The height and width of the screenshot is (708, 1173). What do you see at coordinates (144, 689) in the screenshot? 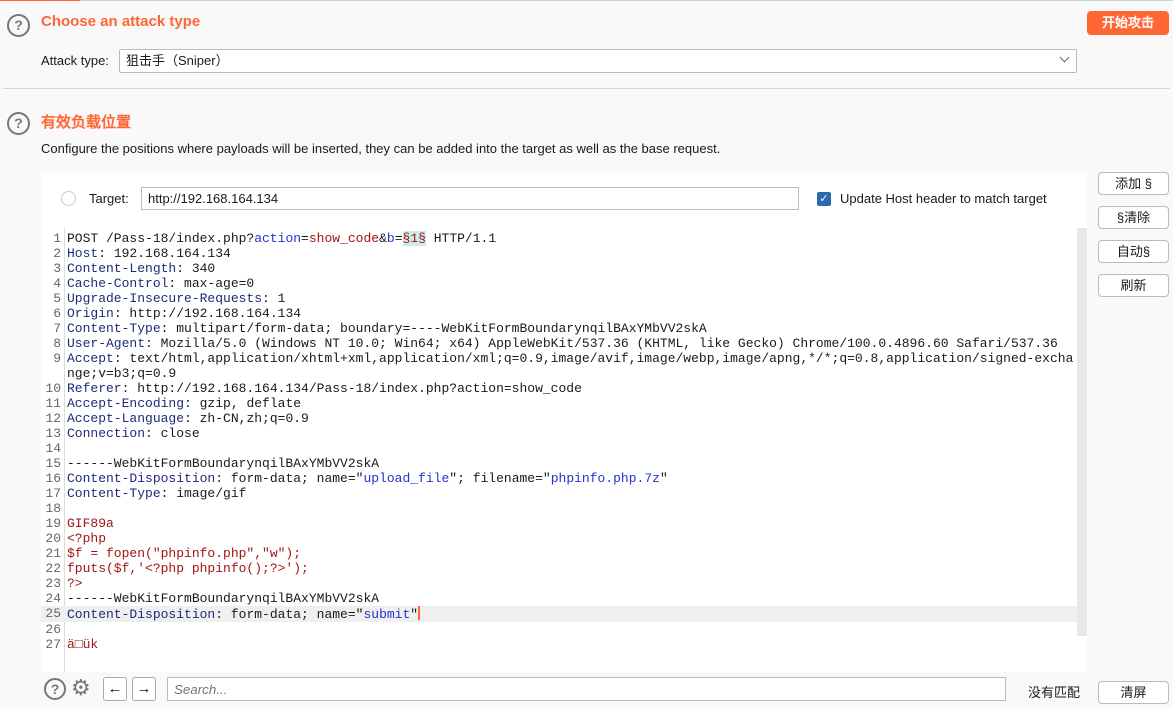
I see `forward-arrow-icon: →` at bounding box center [144, 689].